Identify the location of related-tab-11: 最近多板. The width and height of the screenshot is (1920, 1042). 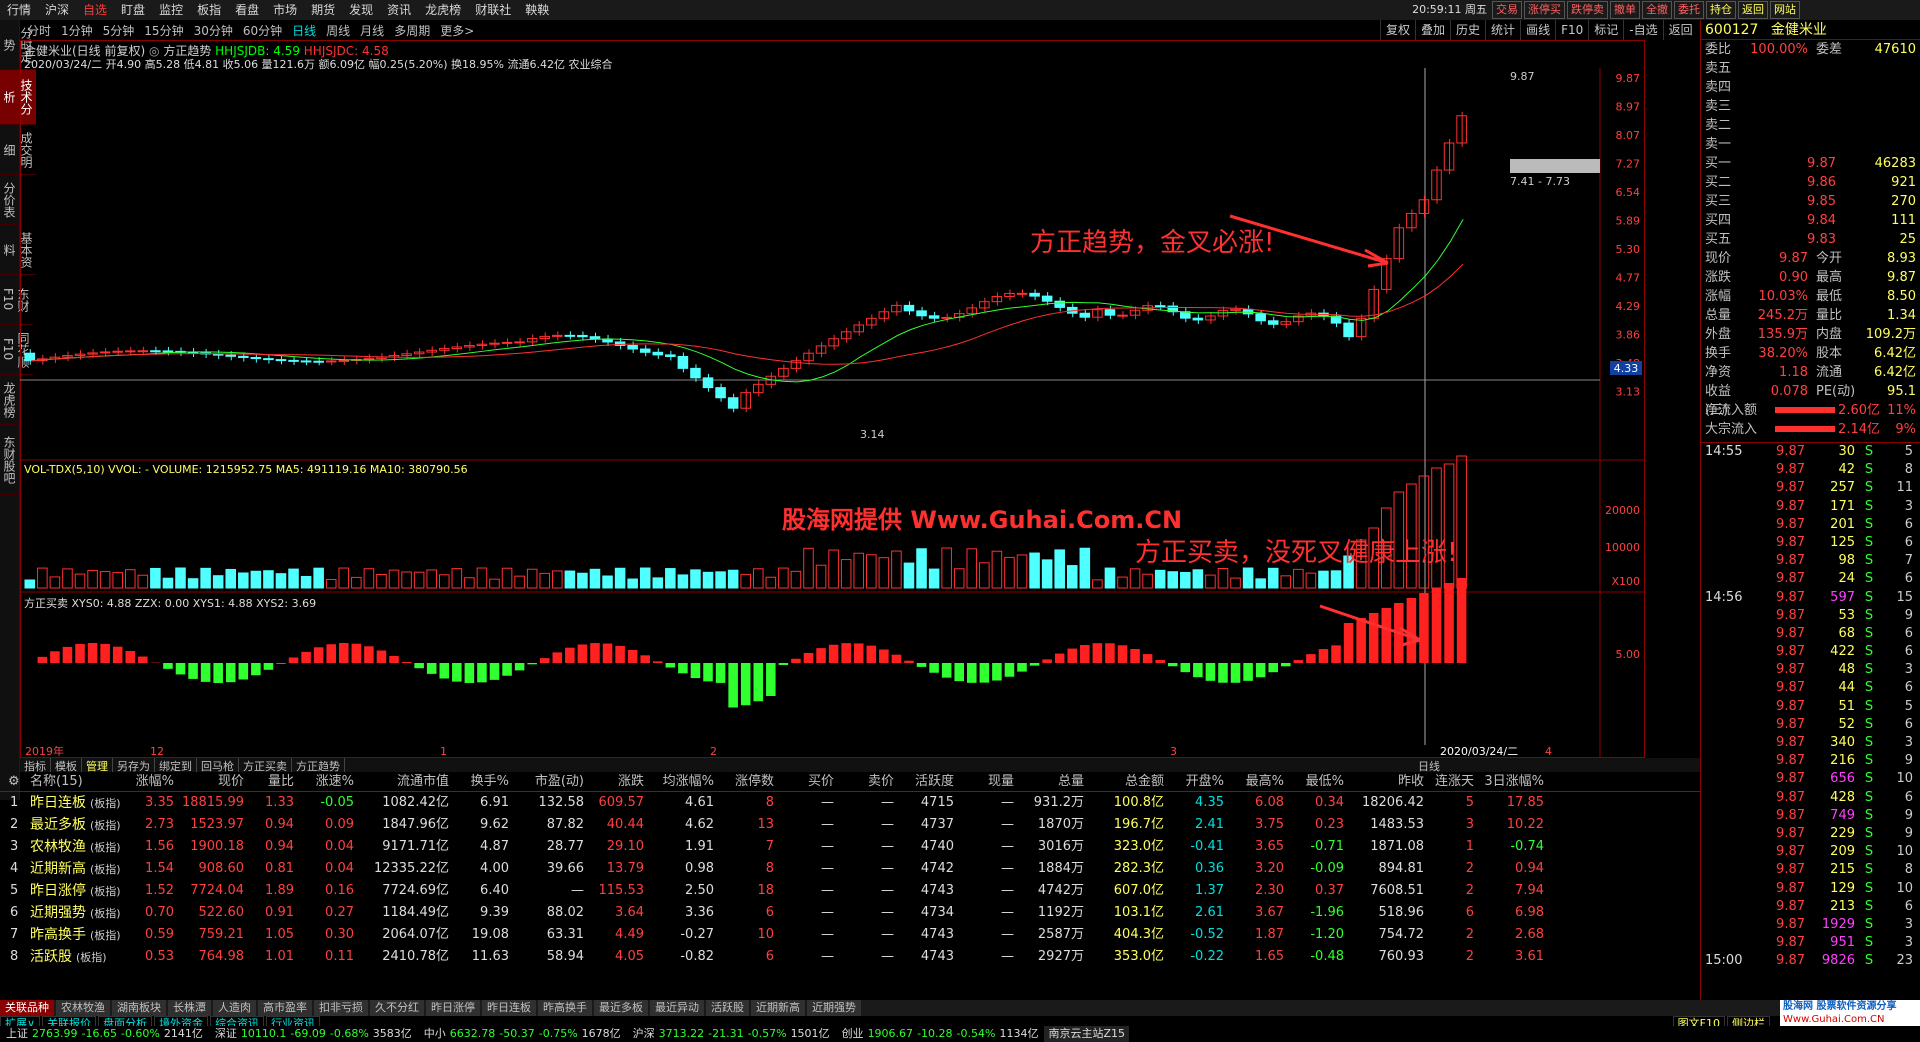
(621, 1008).